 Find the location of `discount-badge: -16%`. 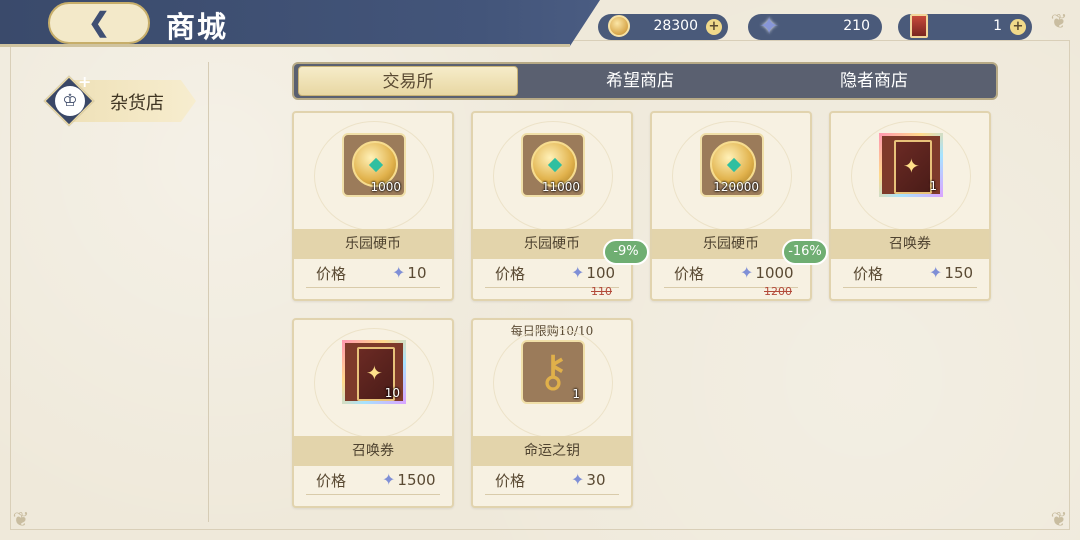

discount-badge: -16% is located at coordinates (805, 252).